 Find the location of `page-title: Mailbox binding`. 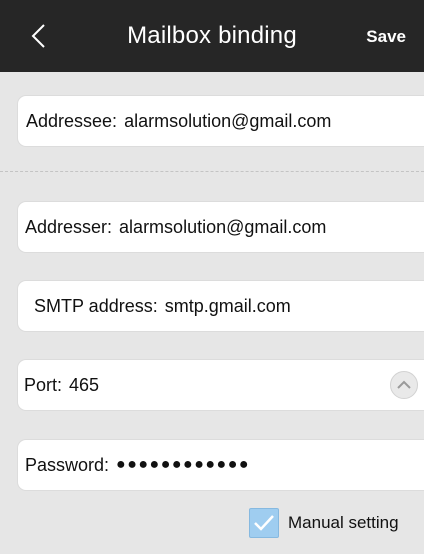

page-title: Mailbox binding is located at coordinates (212, 35).